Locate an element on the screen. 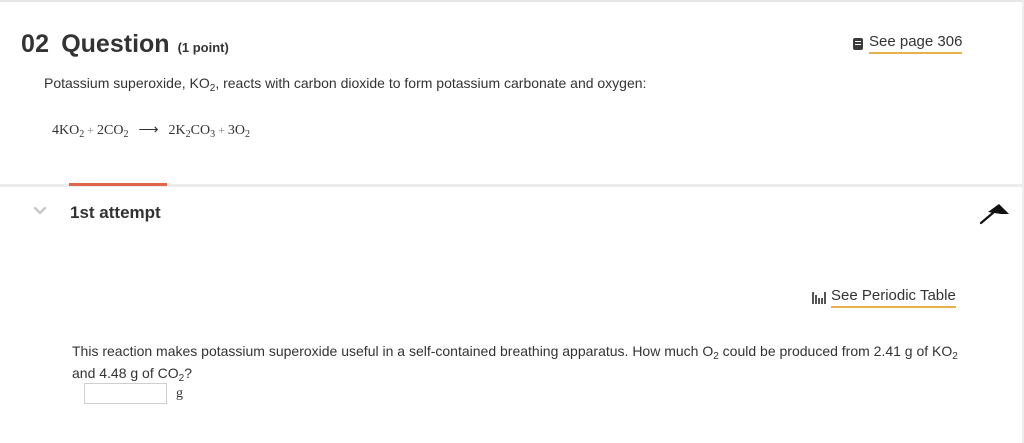 This screenshot has width=1024, height=443. question-number: 02 is located at coordinates (35, 44).